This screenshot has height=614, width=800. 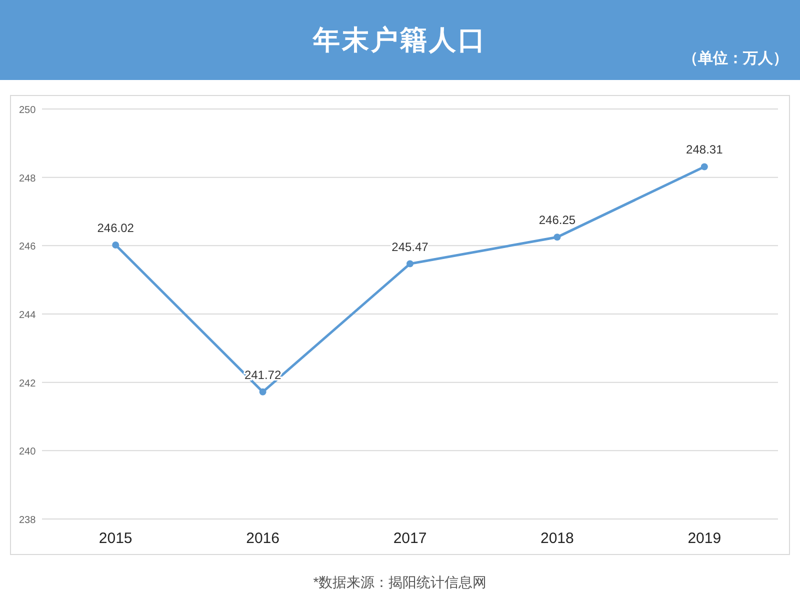 What do you see at coordinates (557, 538) in the screenshot?
I see `x-axis-label: 2018` at bounding box center [557, 538].